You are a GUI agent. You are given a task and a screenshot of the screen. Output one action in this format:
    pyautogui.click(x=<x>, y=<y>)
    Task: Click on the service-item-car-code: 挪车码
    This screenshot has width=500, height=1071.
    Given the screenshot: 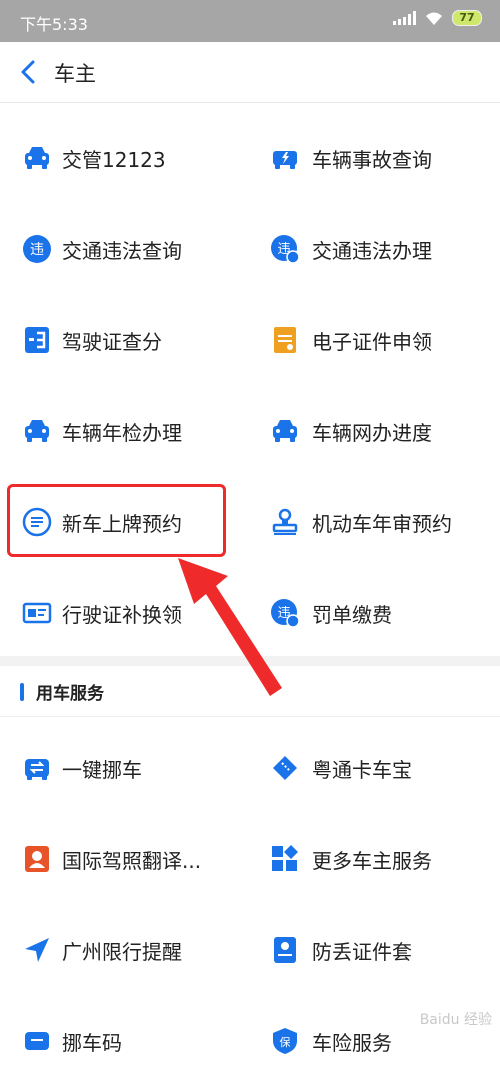 What is the action you would take?
    pyautogui.click(x=125, y=1041)
    